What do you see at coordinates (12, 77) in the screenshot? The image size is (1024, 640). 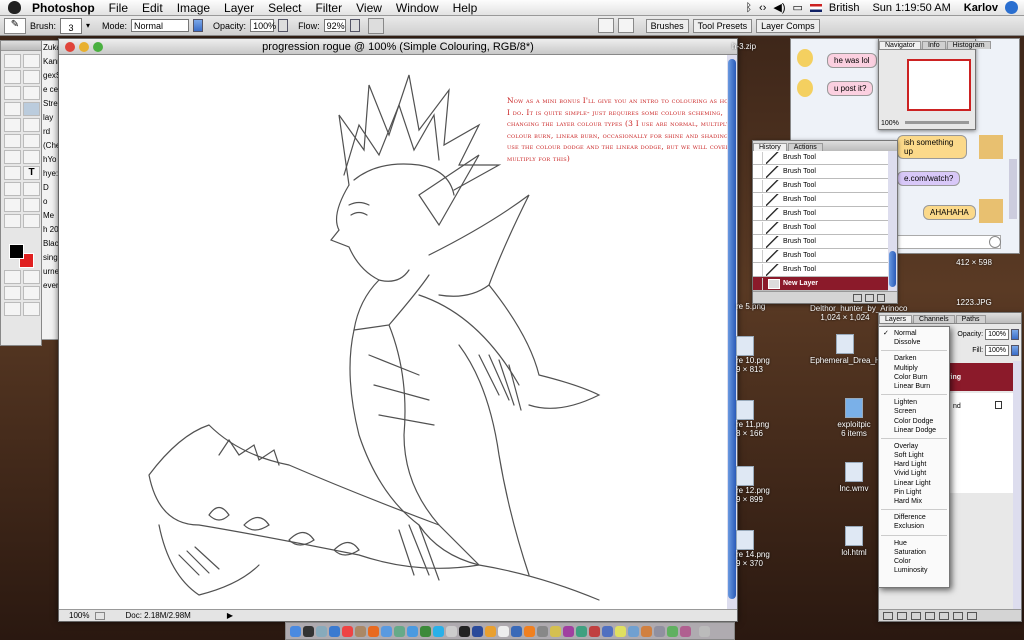 I see `lasso-tool-icon` at bounding box center [12, 77].